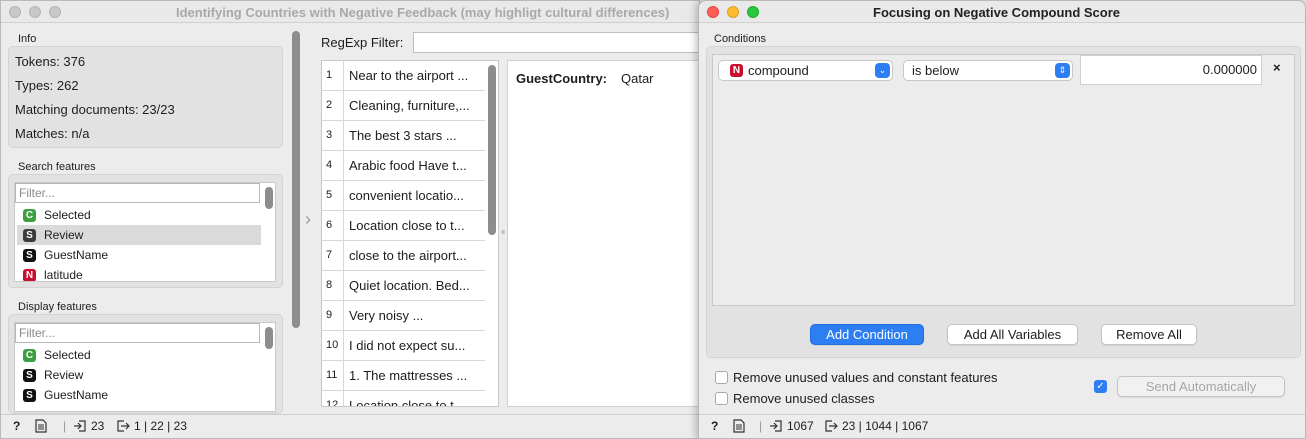  I want to click on variable-value: compound, so click(778, 70).